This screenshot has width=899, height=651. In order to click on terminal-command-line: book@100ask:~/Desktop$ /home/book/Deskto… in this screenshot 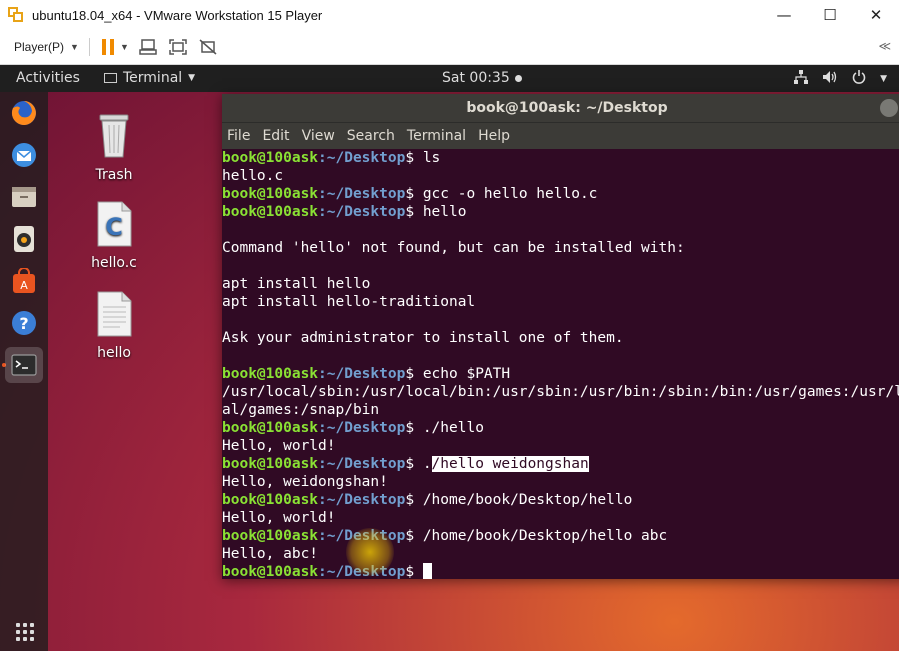, I will do `click(560, 500)`.